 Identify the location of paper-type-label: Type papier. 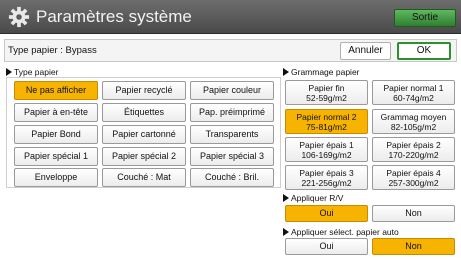
(32, 72).